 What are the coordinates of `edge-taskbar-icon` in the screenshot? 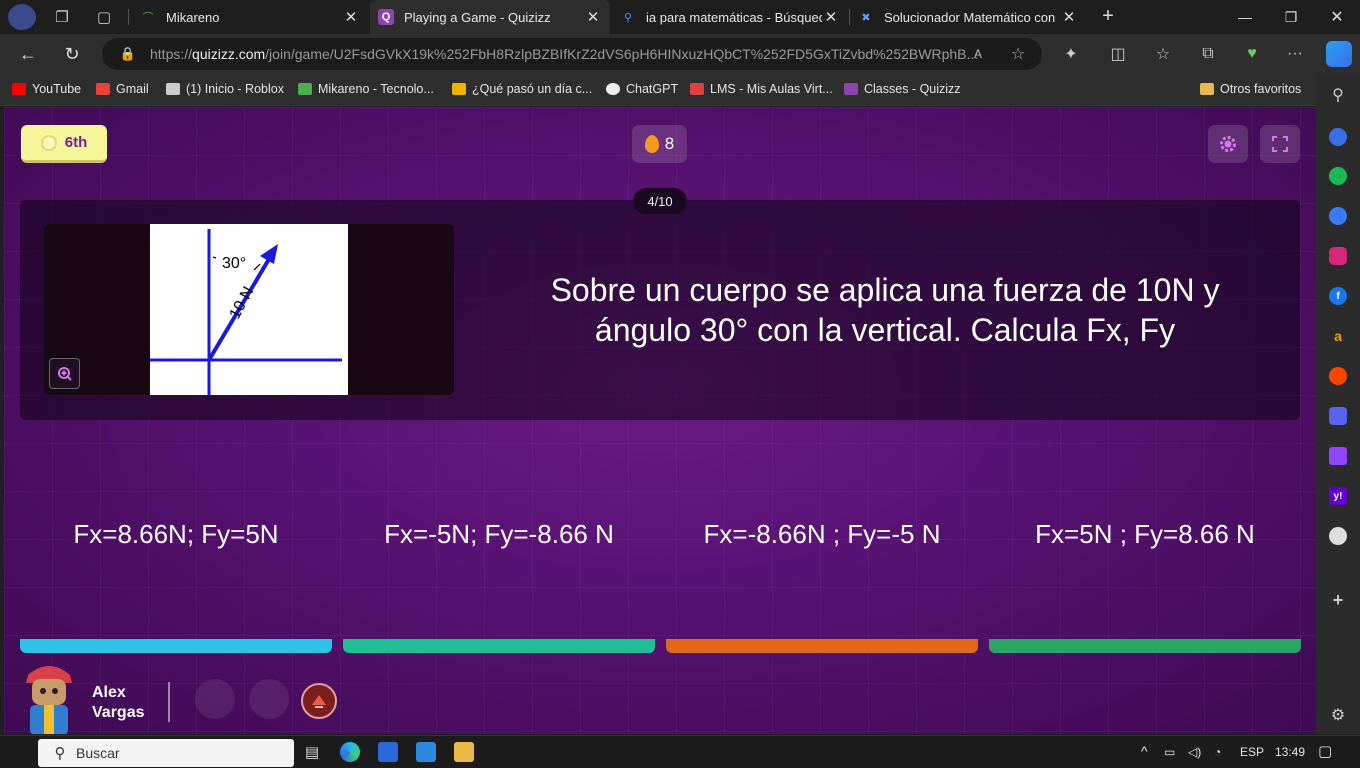 It's located at (350, 752).